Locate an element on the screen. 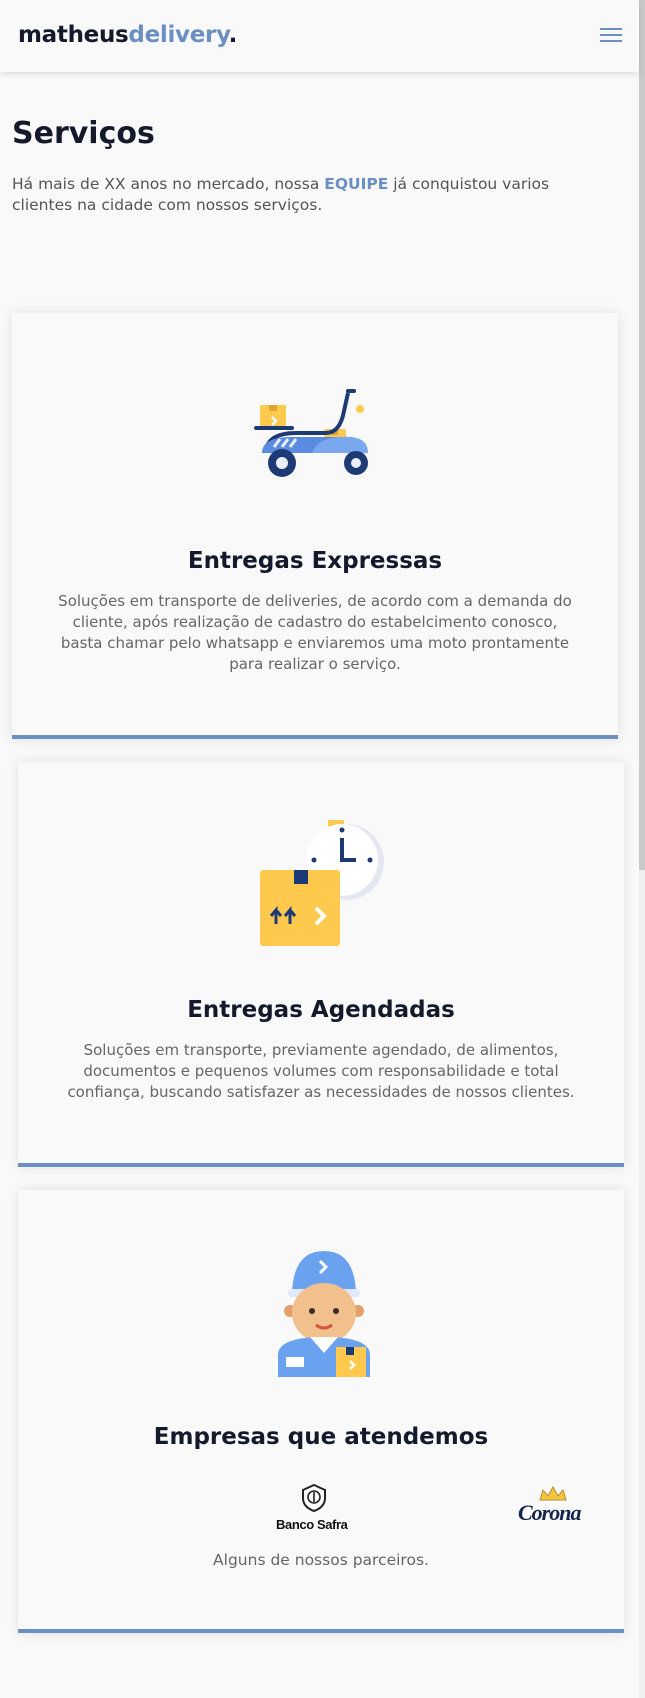 This screenshot has height=1698, width=645. partner-name-corona: Corona is located at coordinates (549, 1512).